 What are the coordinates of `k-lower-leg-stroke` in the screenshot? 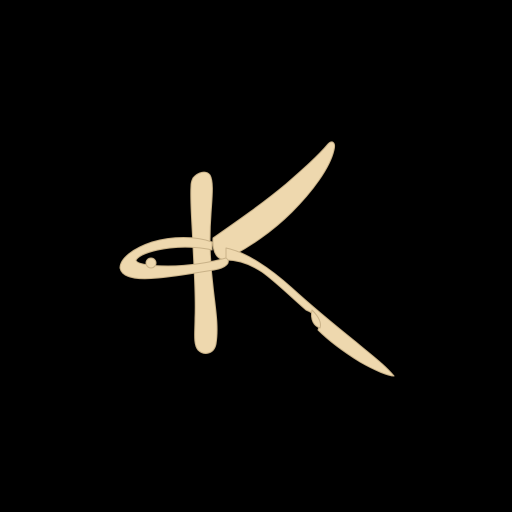 It's located at (310, 312).